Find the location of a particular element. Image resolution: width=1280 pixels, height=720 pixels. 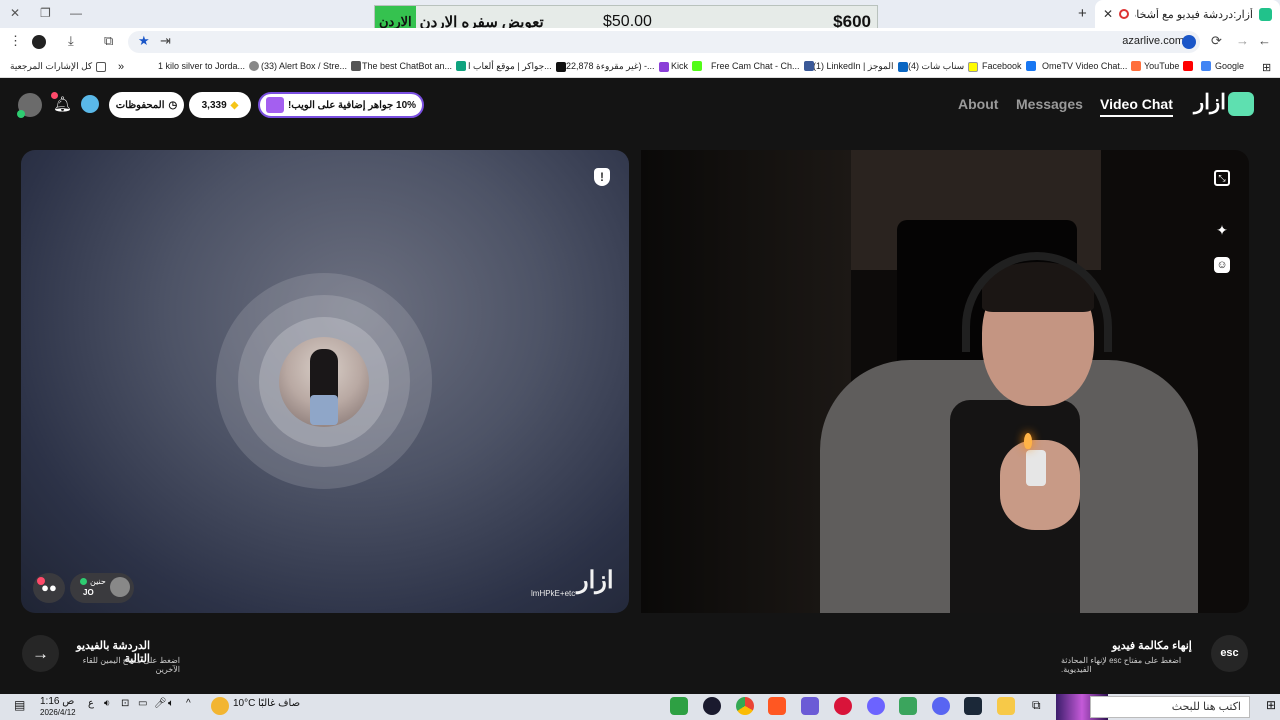

language-indicator: ع is located at coordinates (91, 703).